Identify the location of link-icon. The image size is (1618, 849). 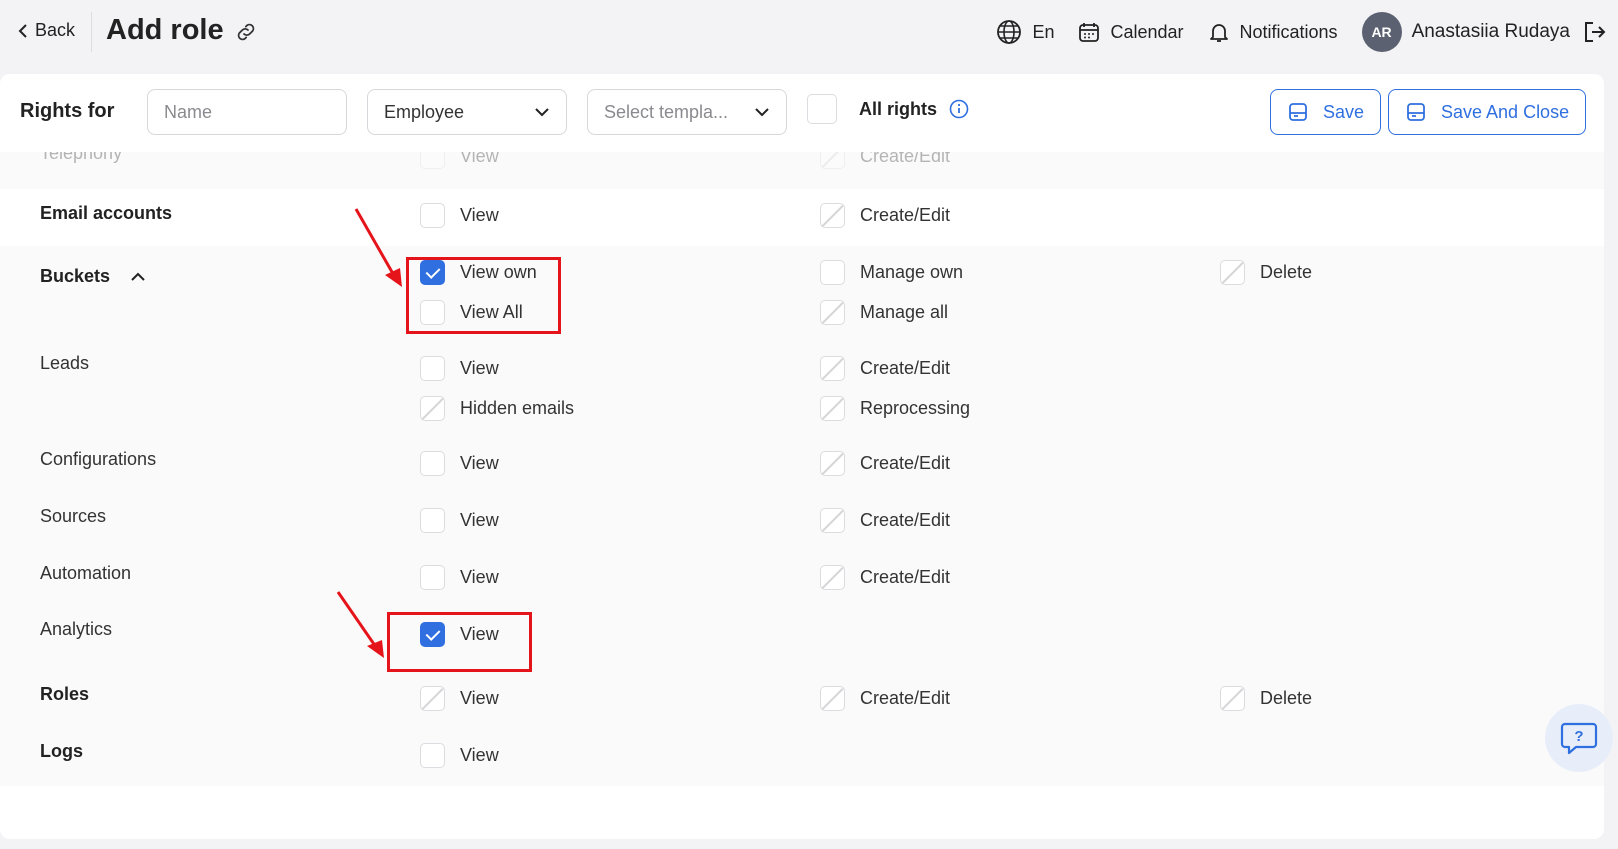
(246, 32).